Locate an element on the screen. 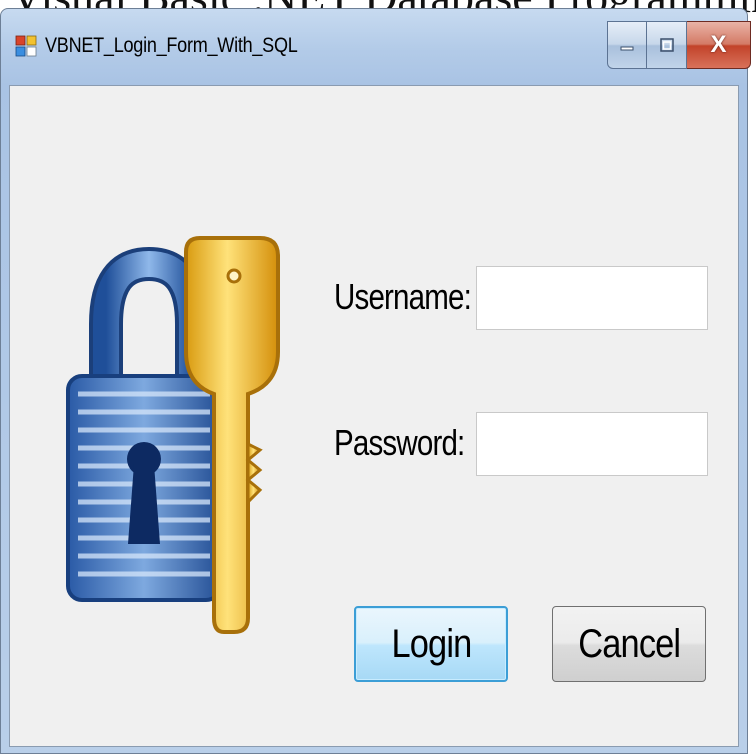 The width and height of the screenshot is (756, 756). cancel-button: Cancel is located at coordinates (629, 644).